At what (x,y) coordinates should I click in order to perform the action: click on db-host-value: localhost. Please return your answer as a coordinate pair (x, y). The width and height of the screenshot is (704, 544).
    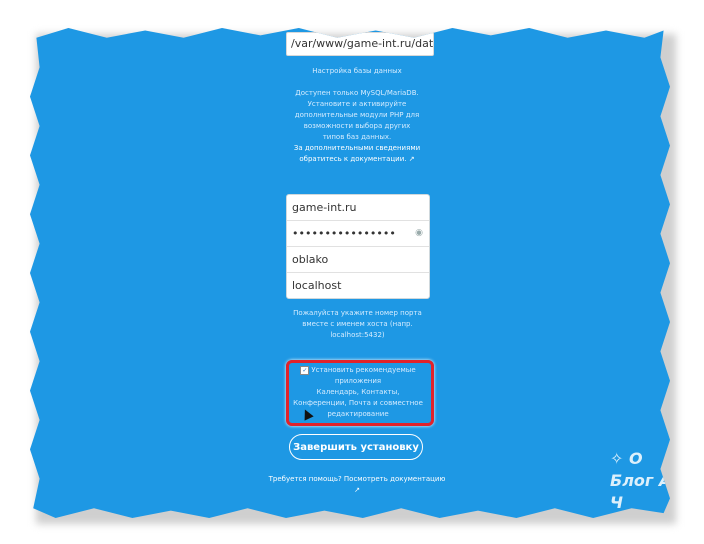
    Looking at the image, I should click on (317, 285).